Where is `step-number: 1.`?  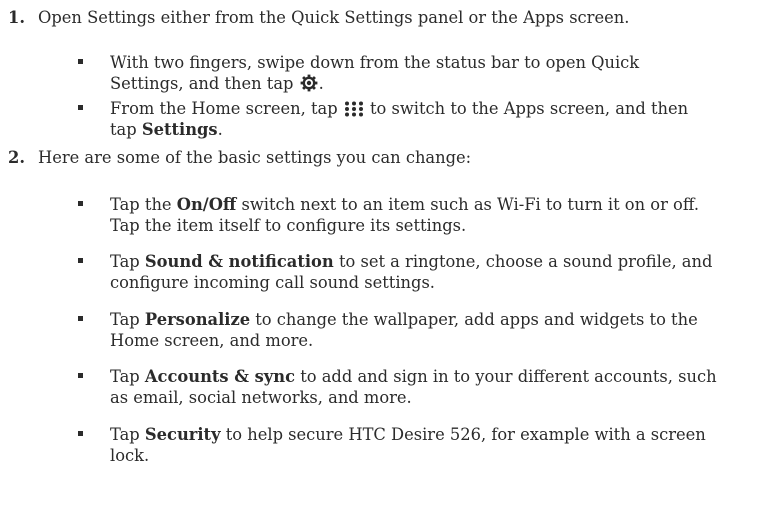
step-number: 1. is located at coordinates (16, 17).